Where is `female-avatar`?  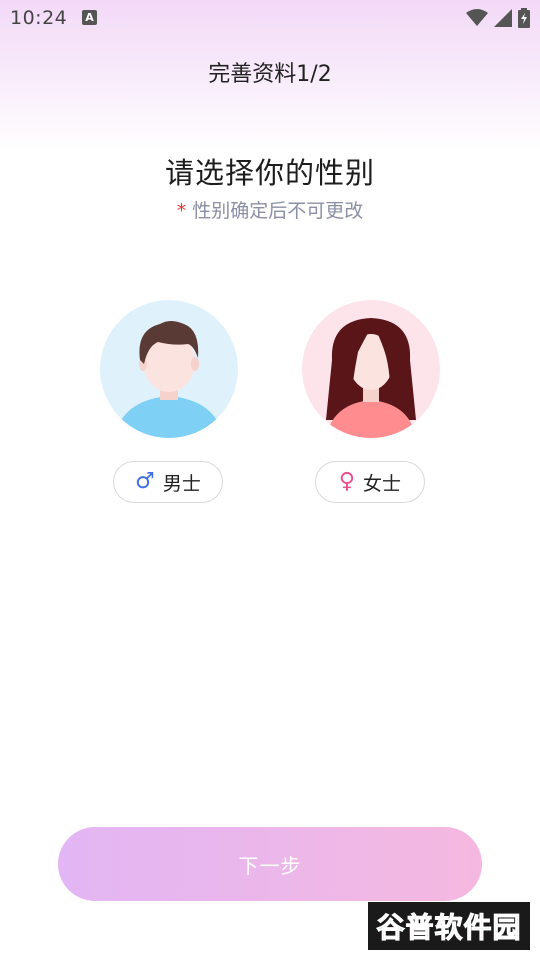 female-avatar is located at coordinates (371, 369).